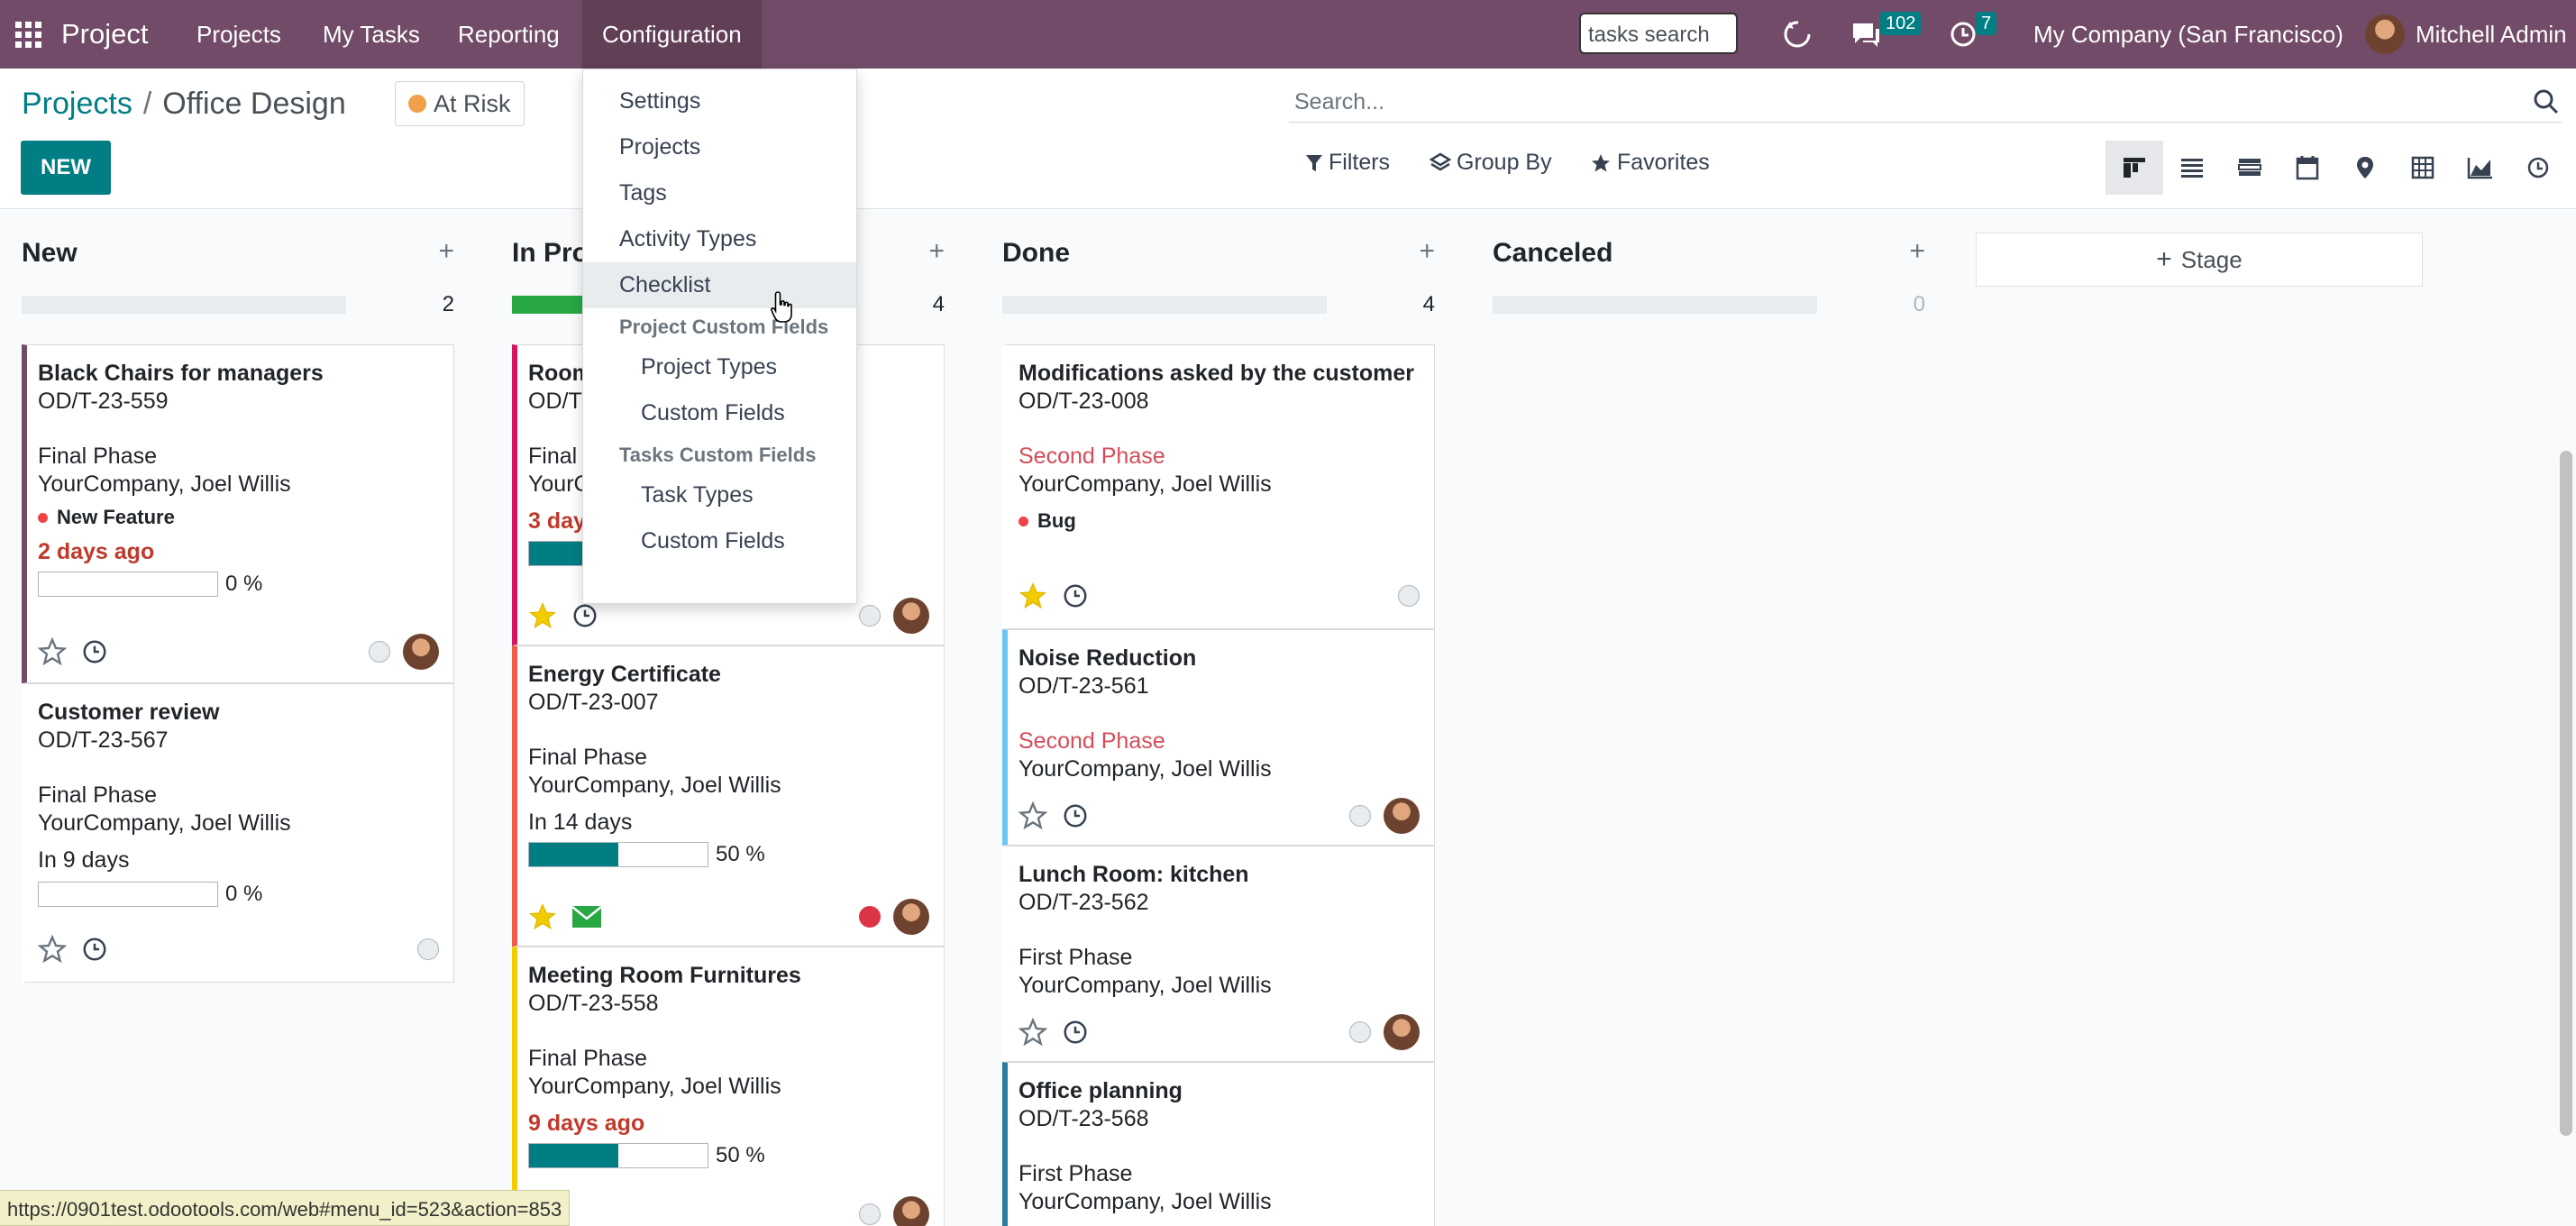  Describe the element at coordinates (2365, 168) in the screenshot. I see `map-view-icon` at that location.